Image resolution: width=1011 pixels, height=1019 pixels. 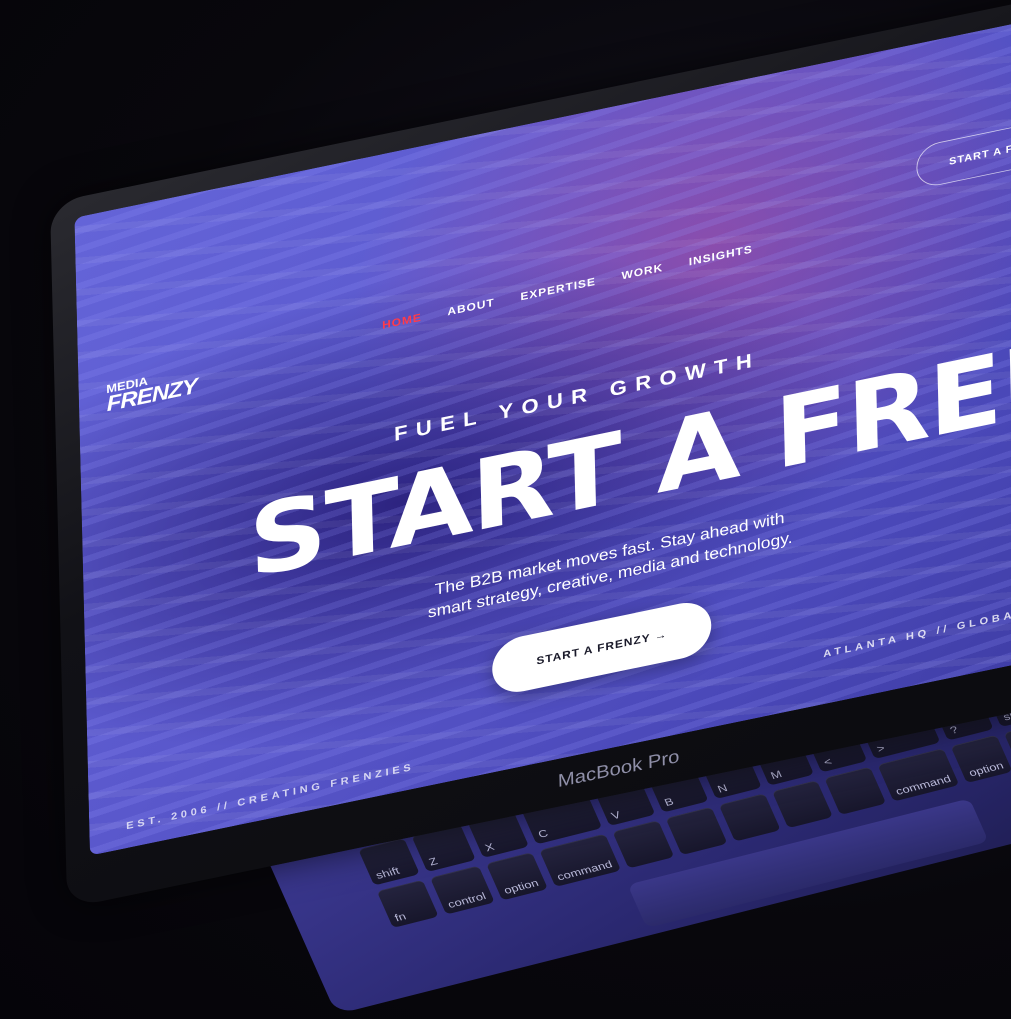 What do you see at coordinates (402, 321) in the screenshot?
I see `nav-home: HOME` at bounding box center [402, 321].